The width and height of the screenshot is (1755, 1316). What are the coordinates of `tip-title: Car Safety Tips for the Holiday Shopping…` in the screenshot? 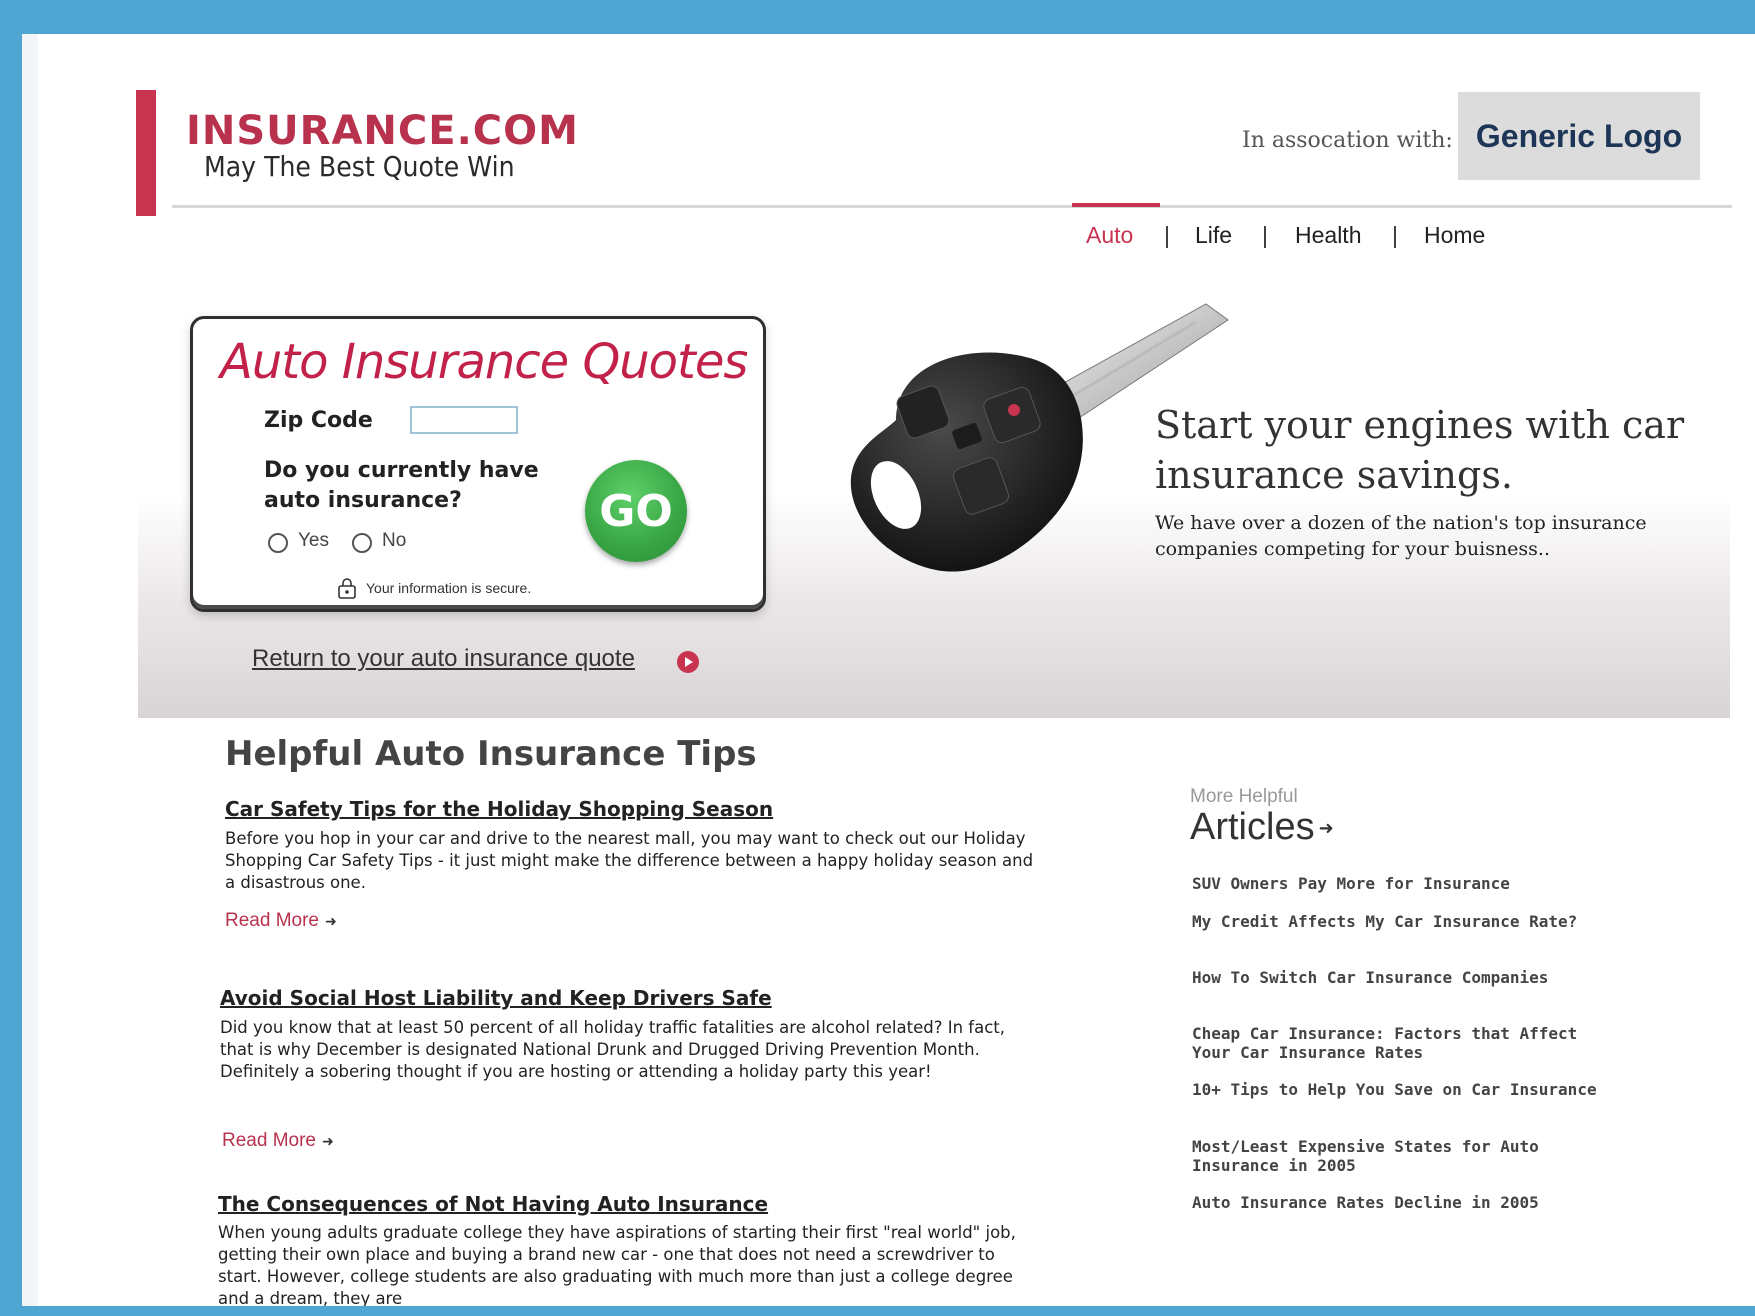 It's located at (499, 809).